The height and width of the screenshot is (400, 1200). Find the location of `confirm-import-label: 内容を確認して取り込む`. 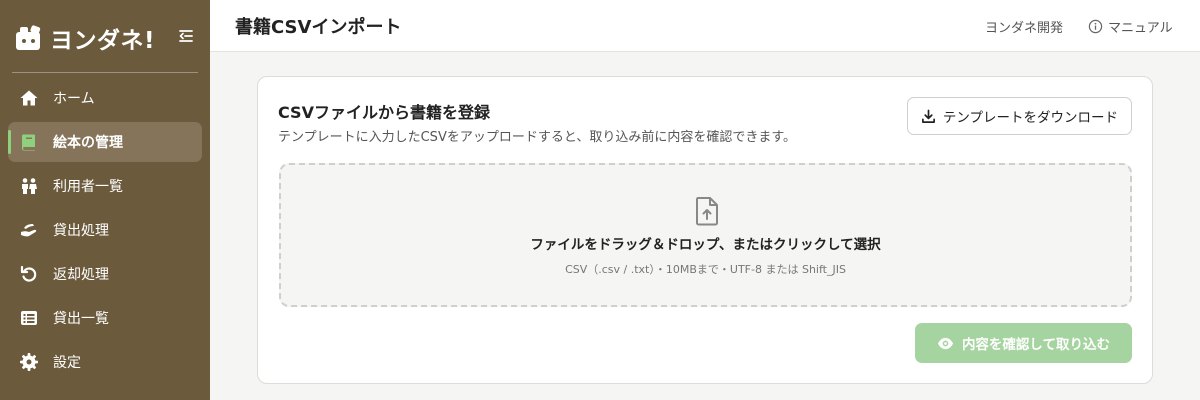

confirm-import-label: 内容を確認して取り込む is located at coordinates (1036, 345).